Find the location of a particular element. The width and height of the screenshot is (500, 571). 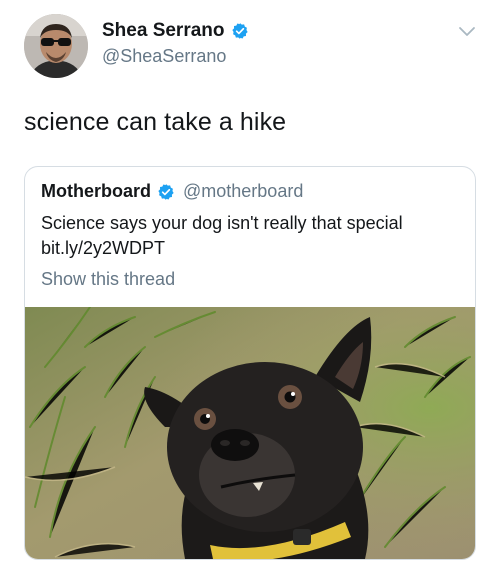

author-avatar is located at coordinates (56, 46).